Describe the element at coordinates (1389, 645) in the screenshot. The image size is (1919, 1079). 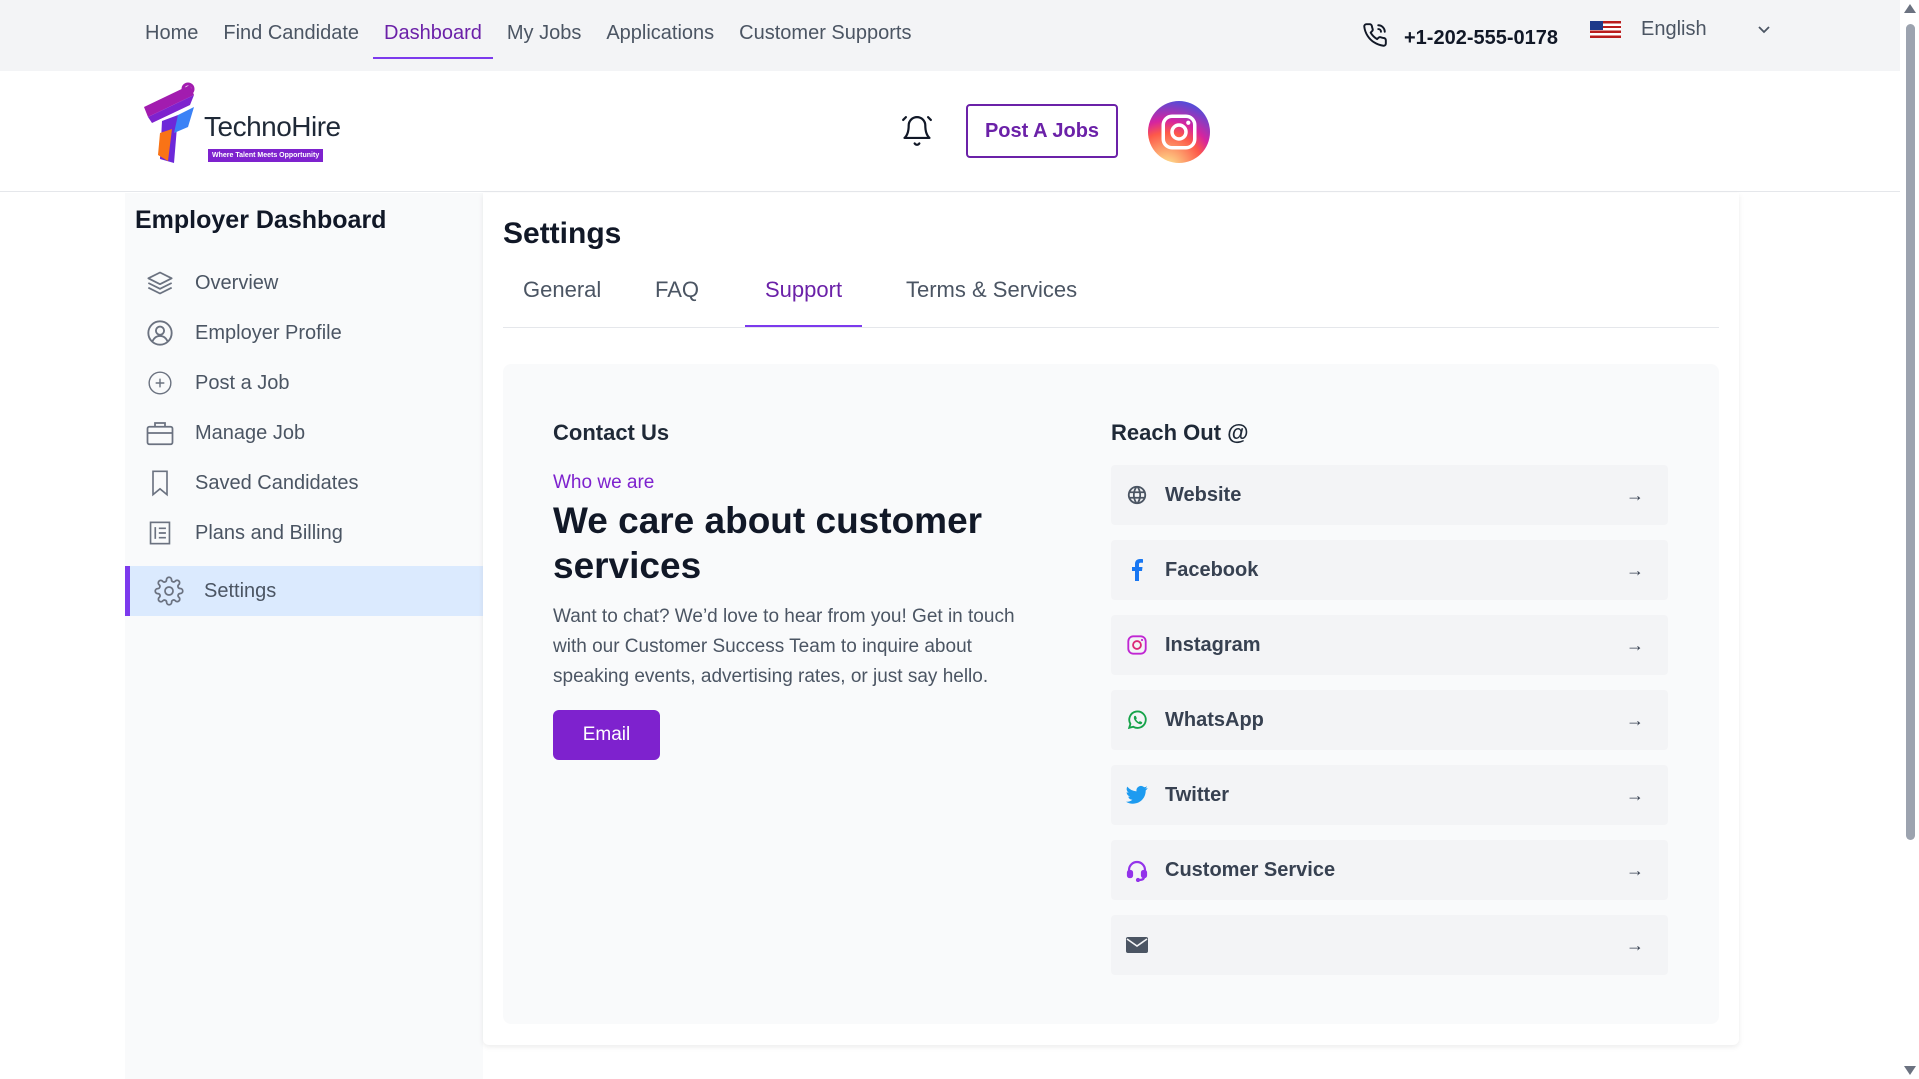
I see `reach-item-instagram: Instagram →` at that location.